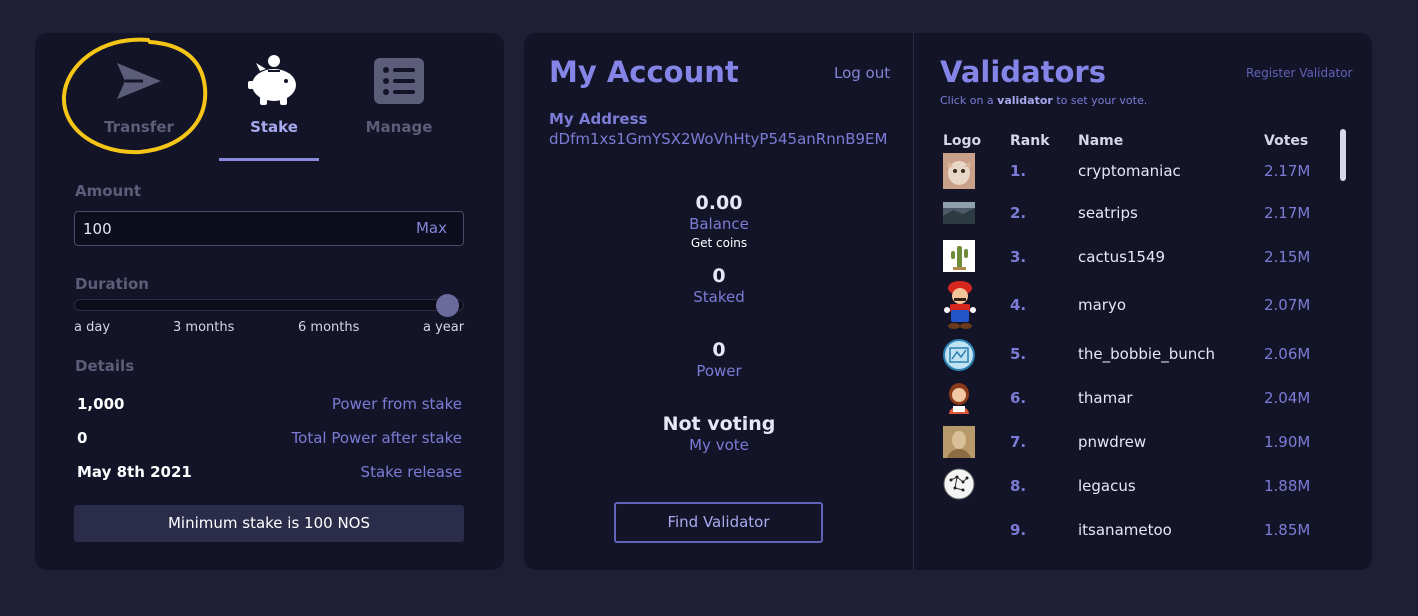  Describe the element at coordinates (1102, 305) in the screenshot. I see `validator-name: maryo` at that location.